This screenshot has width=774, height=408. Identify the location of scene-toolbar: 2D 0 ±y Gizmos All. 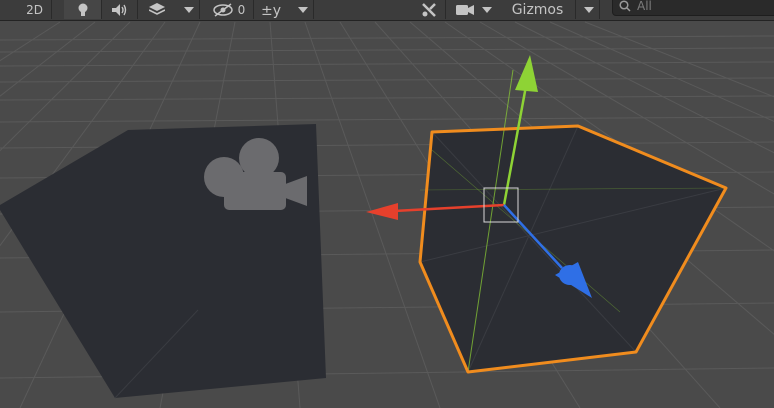
(387, 10).